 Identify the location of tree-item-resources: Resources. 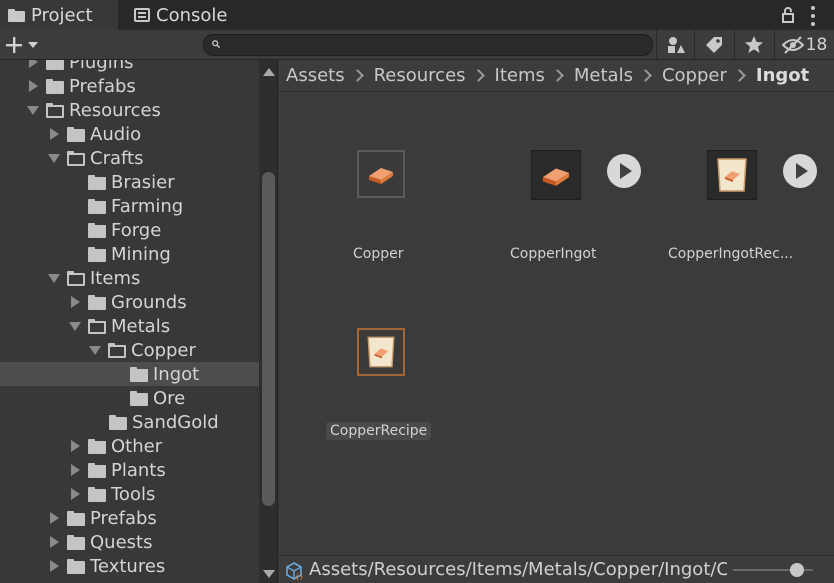
(138, 110).